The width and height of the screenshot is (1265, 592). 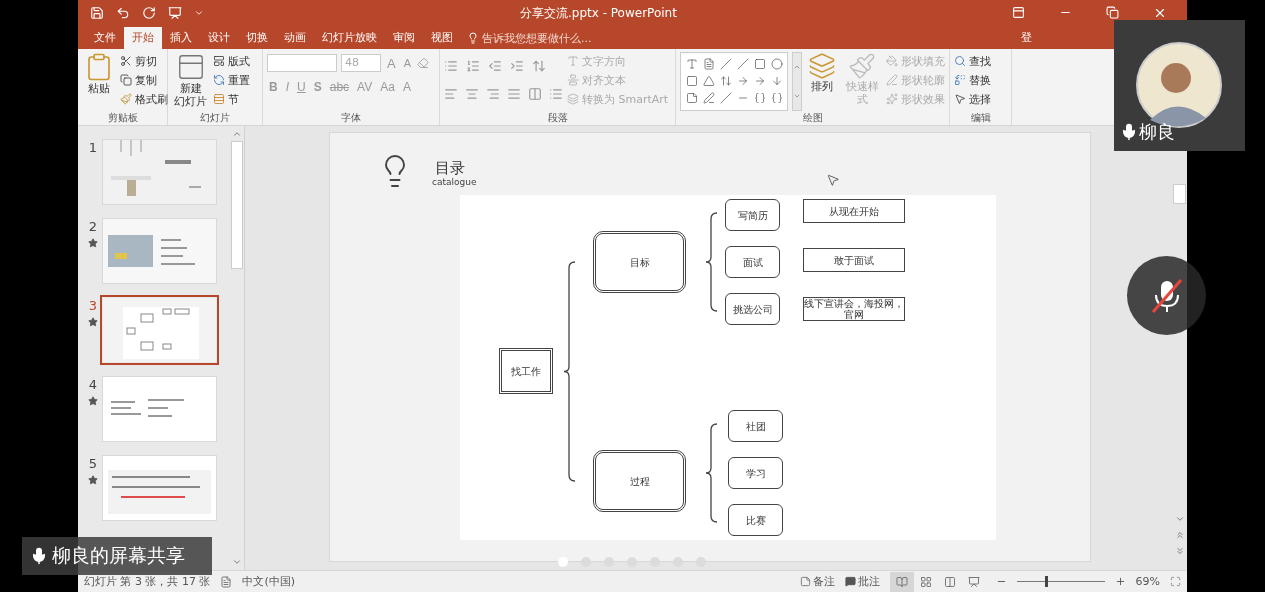 What do you see at coordinates (495, 66) in the screenshot?
I see `indent-decrease-icon` at bounding box center [495, 66].